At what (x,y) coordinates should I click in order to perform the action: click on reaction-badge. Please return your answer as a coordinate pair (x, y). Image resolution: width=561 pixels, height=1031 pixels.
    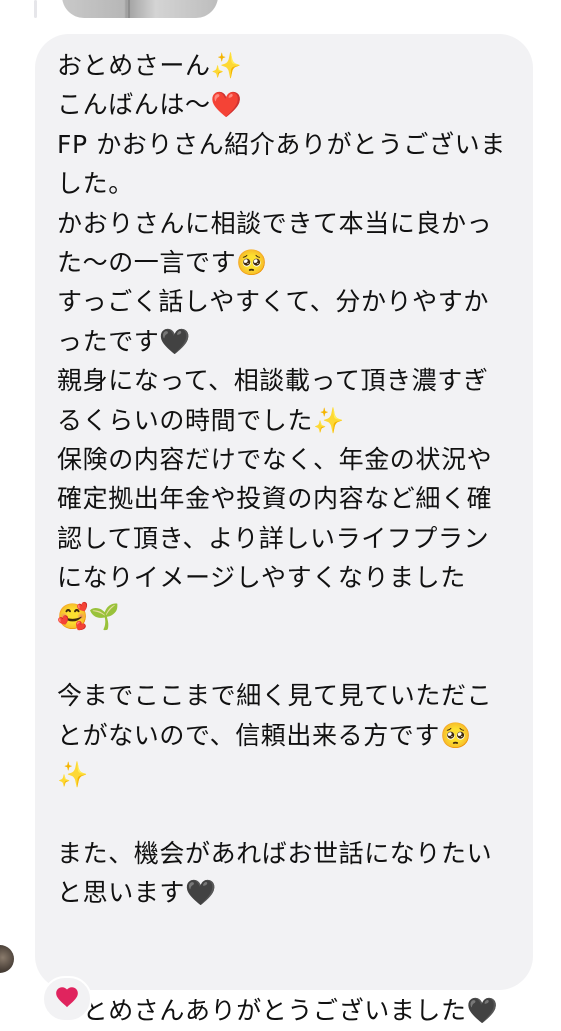
    Looking at the image, I should click on (67, 999).